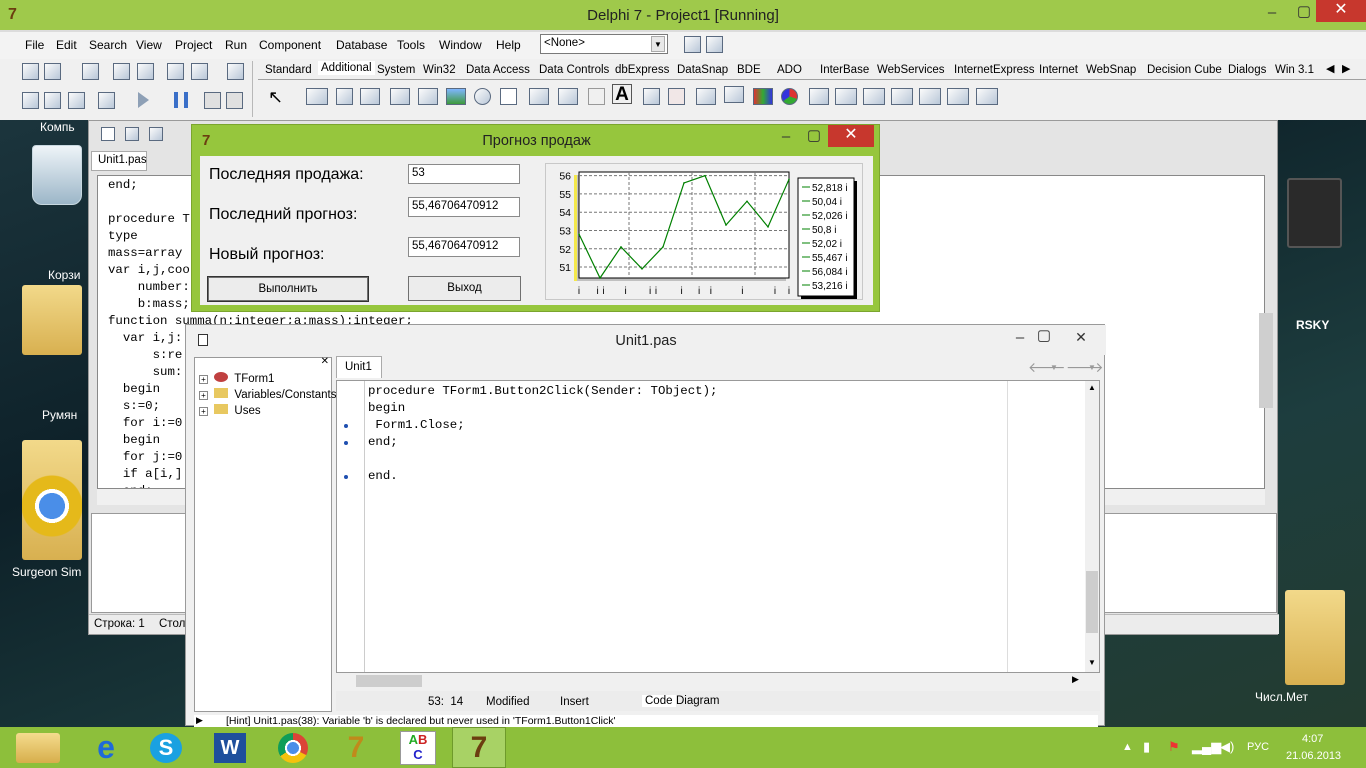 The image size is (1366, 768). What do you see at coordinates (1312, 739) in the screenshot?
I see `tray-time: 4:07` at bounding box center [1312, 739].